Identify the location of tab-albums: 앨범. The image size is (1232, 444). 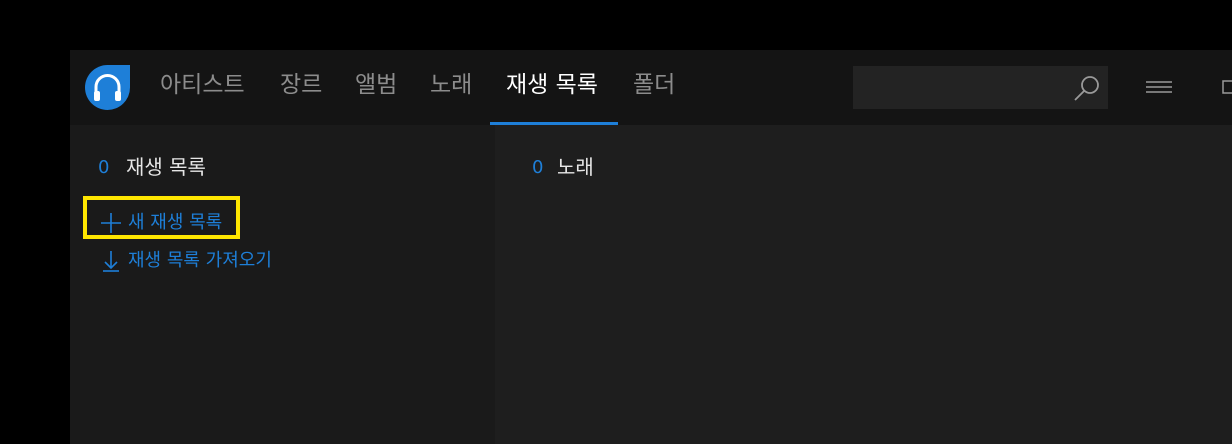
(376, 85).